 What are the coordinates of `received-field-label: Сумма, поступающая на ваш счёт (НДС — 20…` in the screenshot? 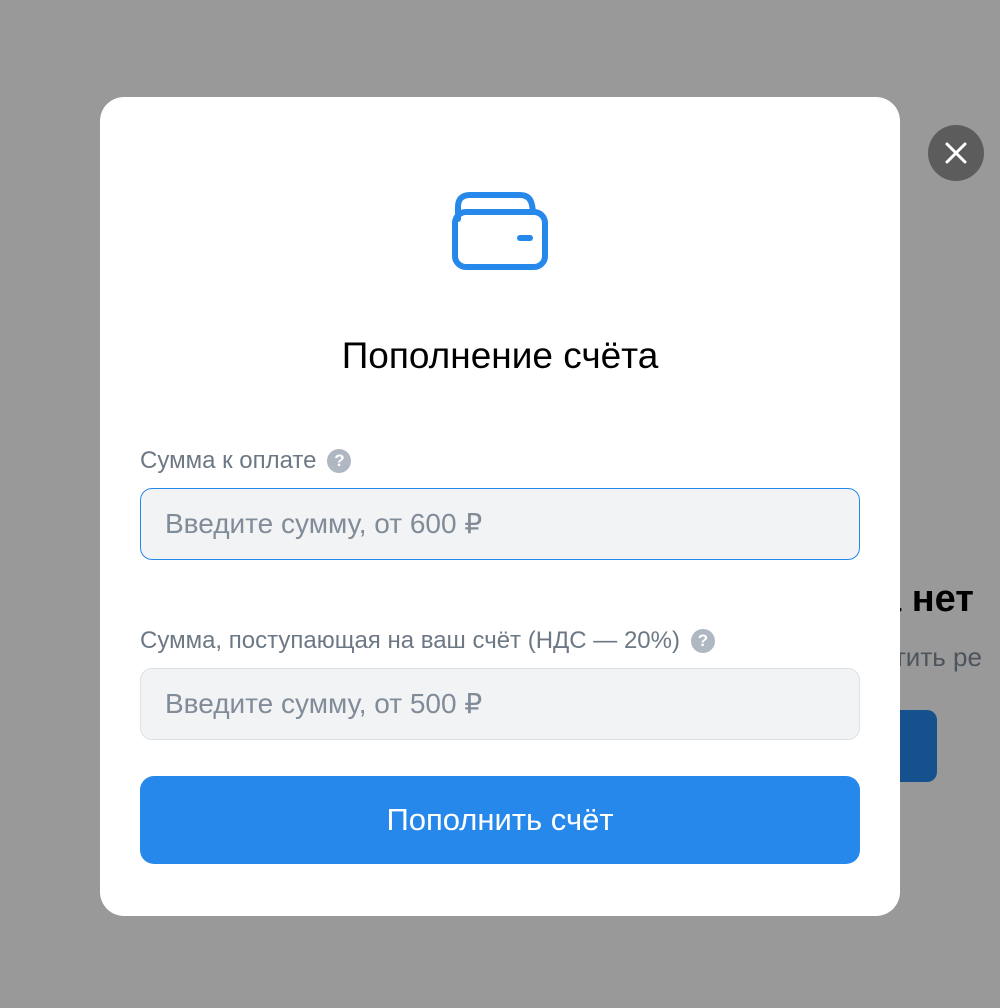 It's located at (427, 641).